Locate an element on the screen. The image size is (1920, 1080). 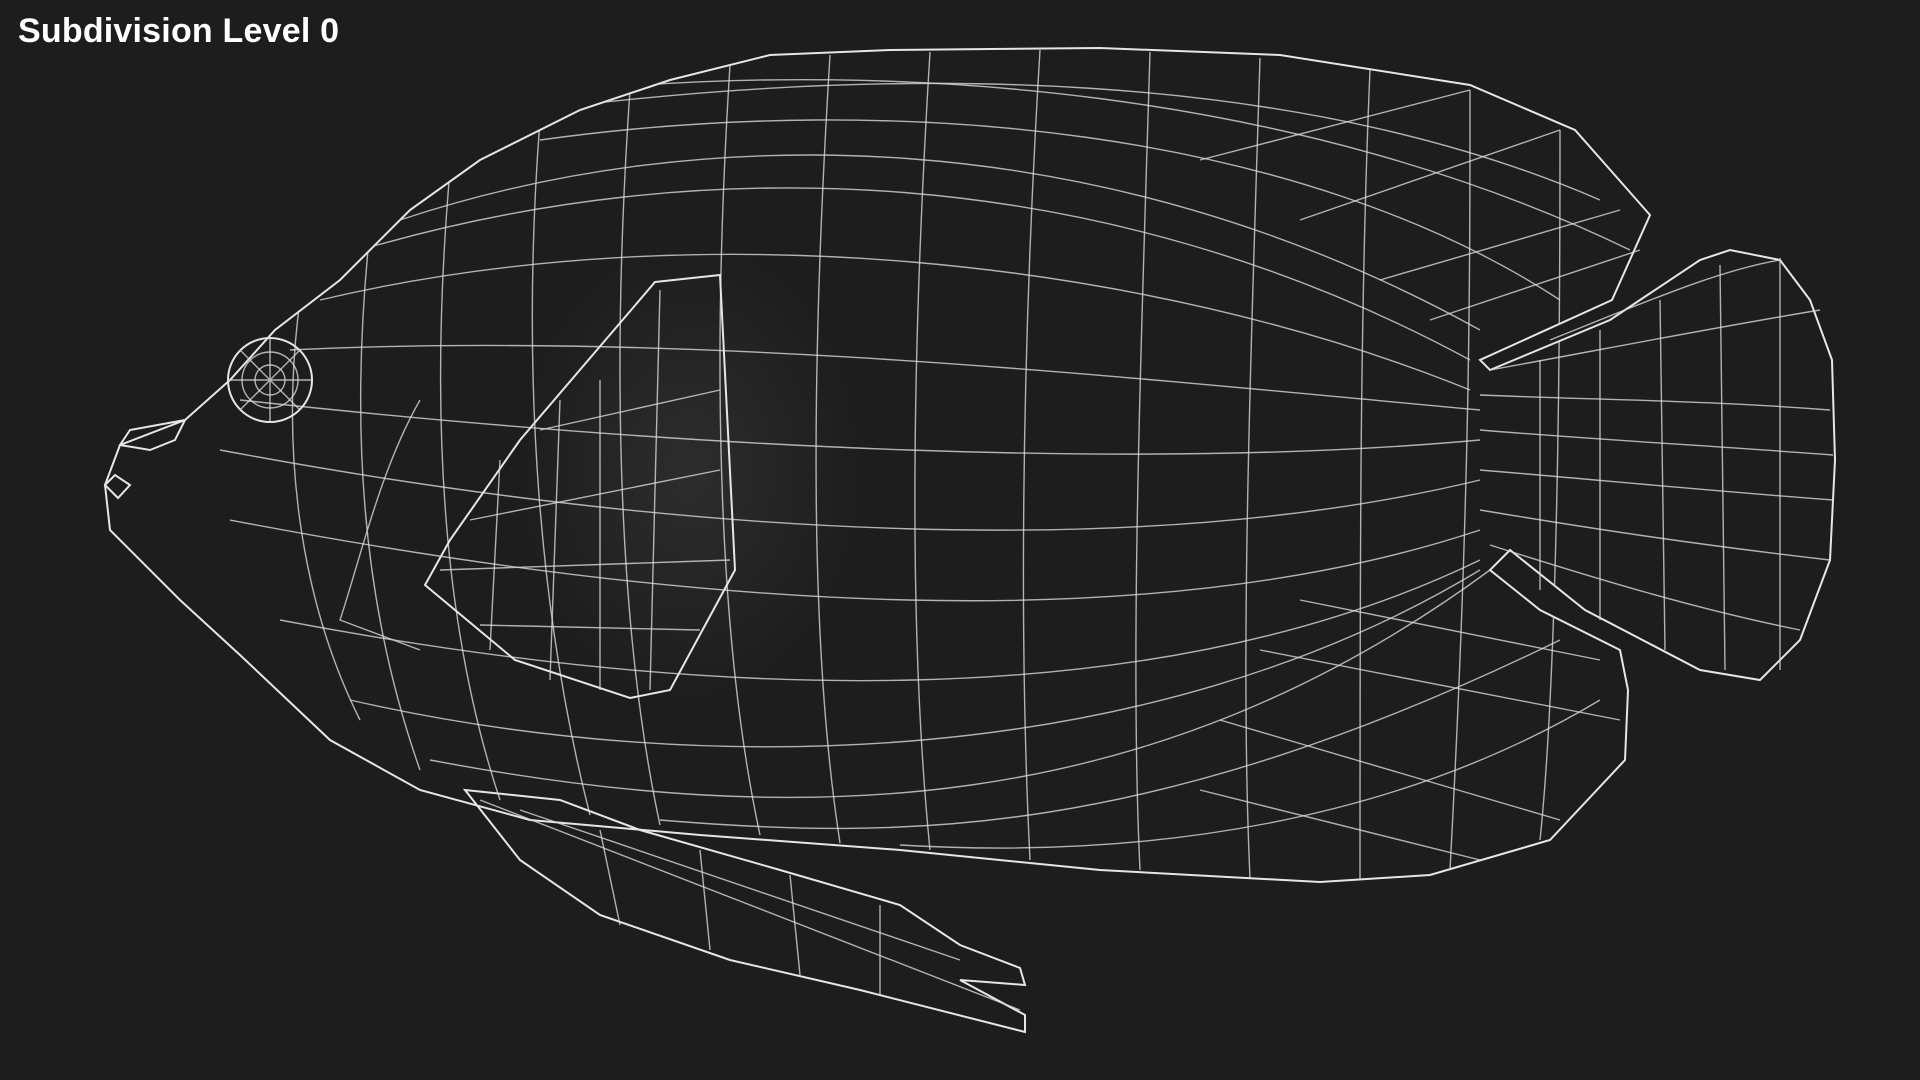
eye-wireframe is located at coordinates (270, 380).